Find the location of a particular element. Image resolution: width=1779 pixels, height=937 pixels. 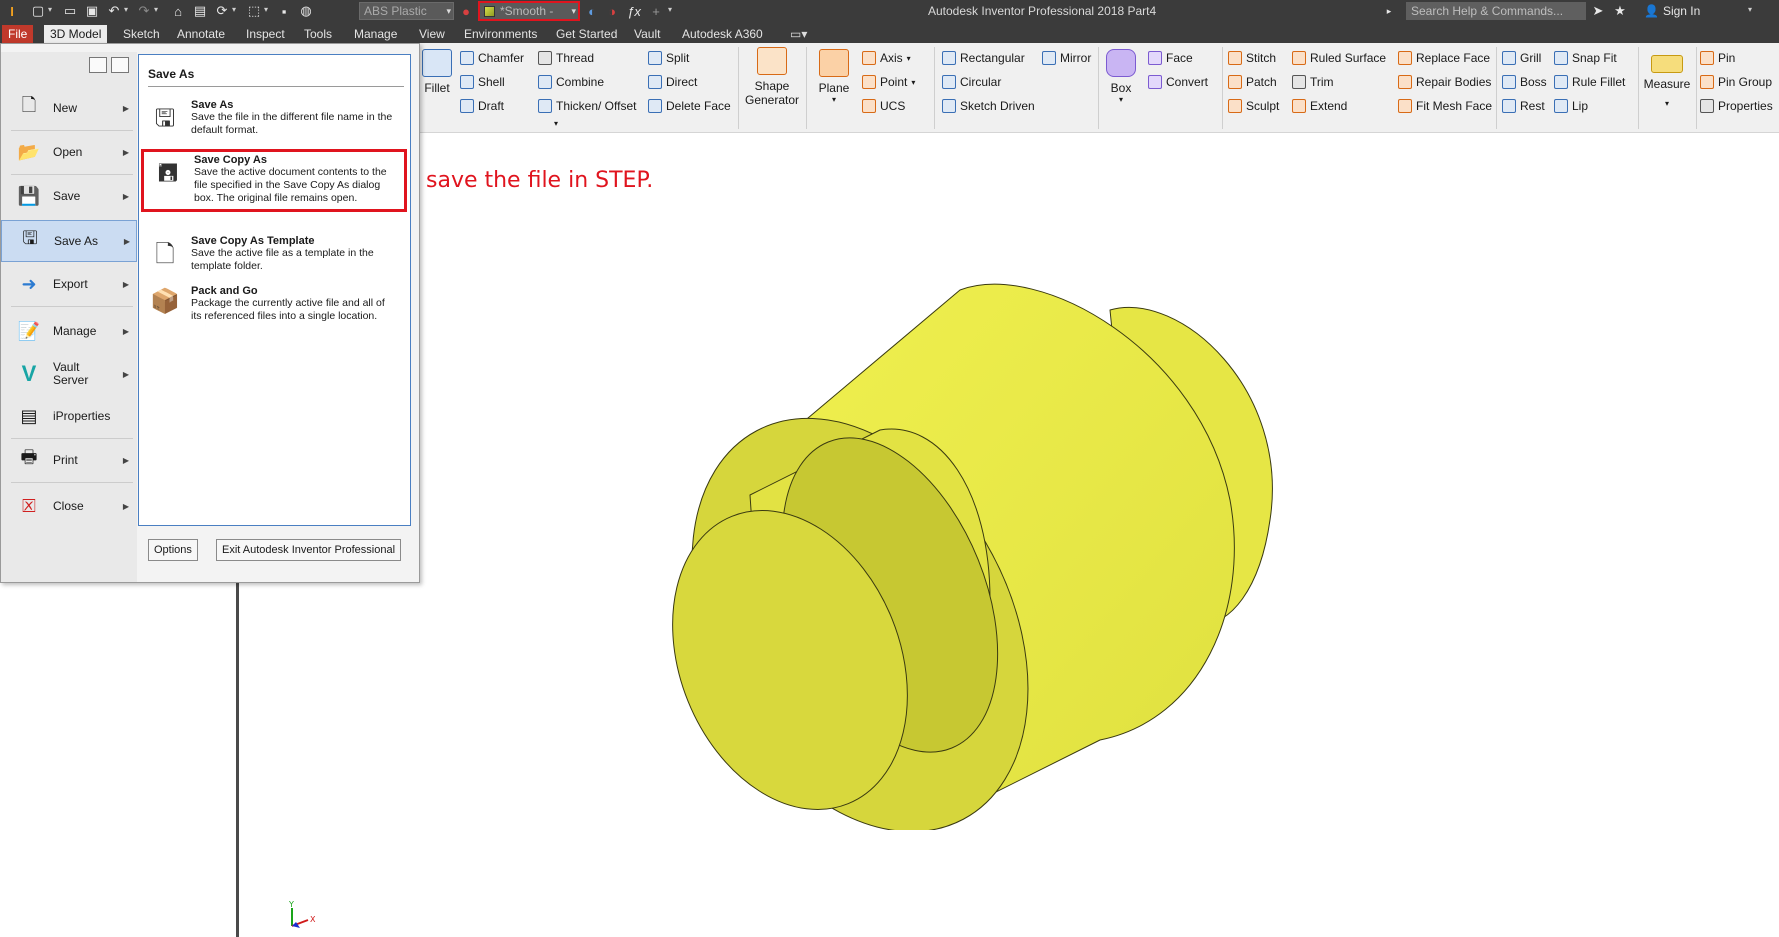

return-icon: ▤ is located at coordinates (200, 11).